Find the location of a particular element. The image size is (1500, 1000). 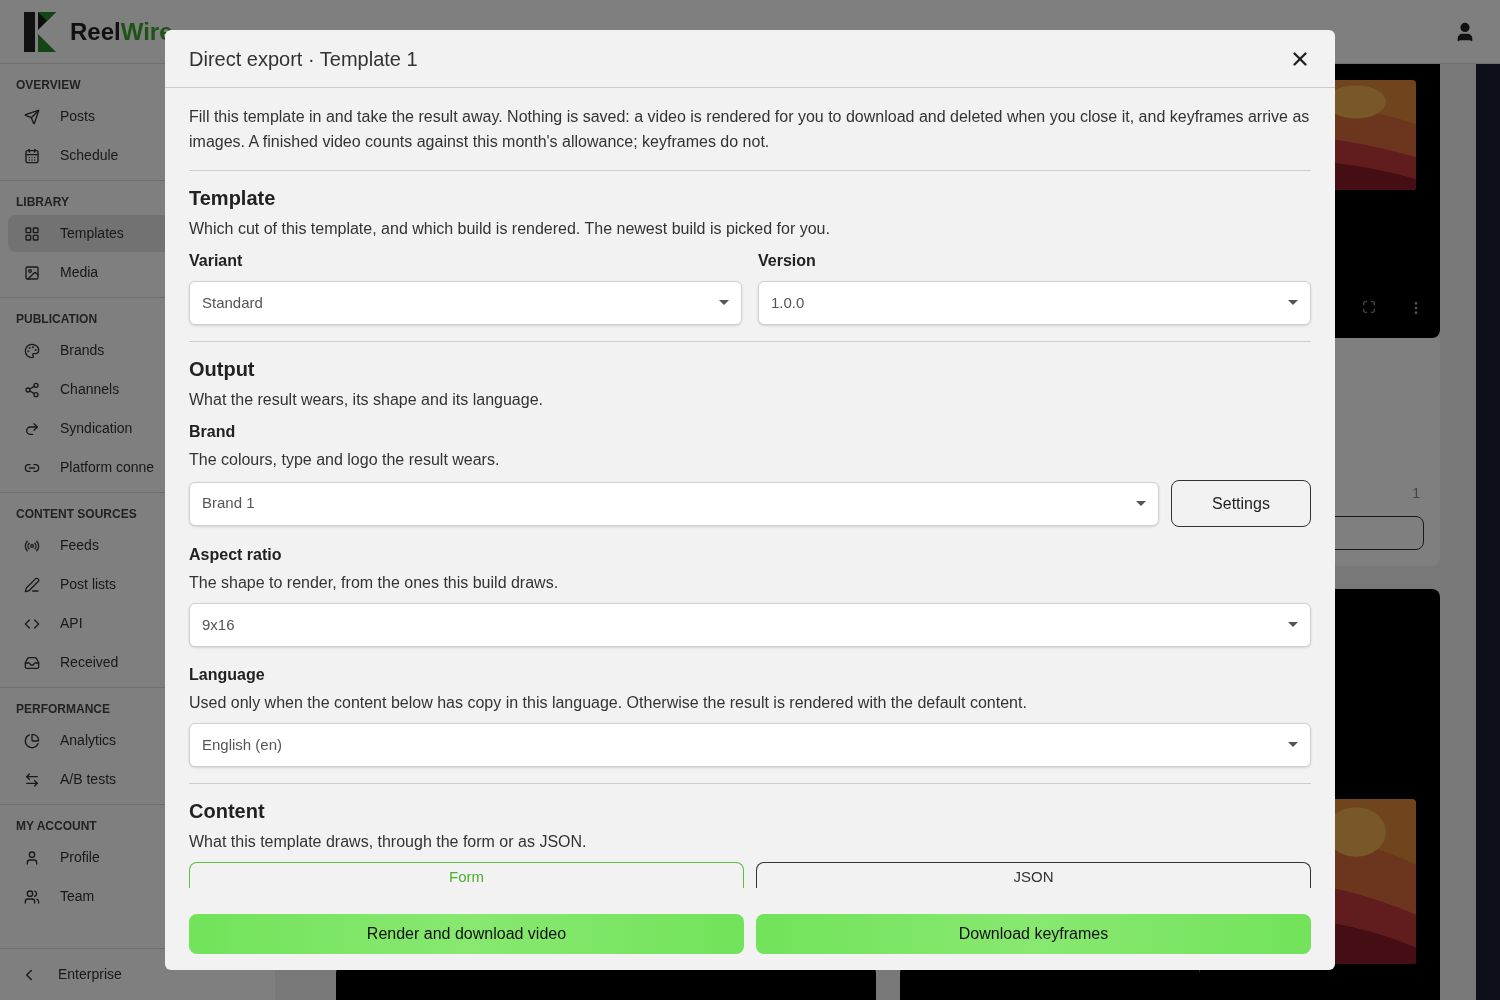

dialog-title: Direct export · Template 1 is located at coordinates (303, 59).